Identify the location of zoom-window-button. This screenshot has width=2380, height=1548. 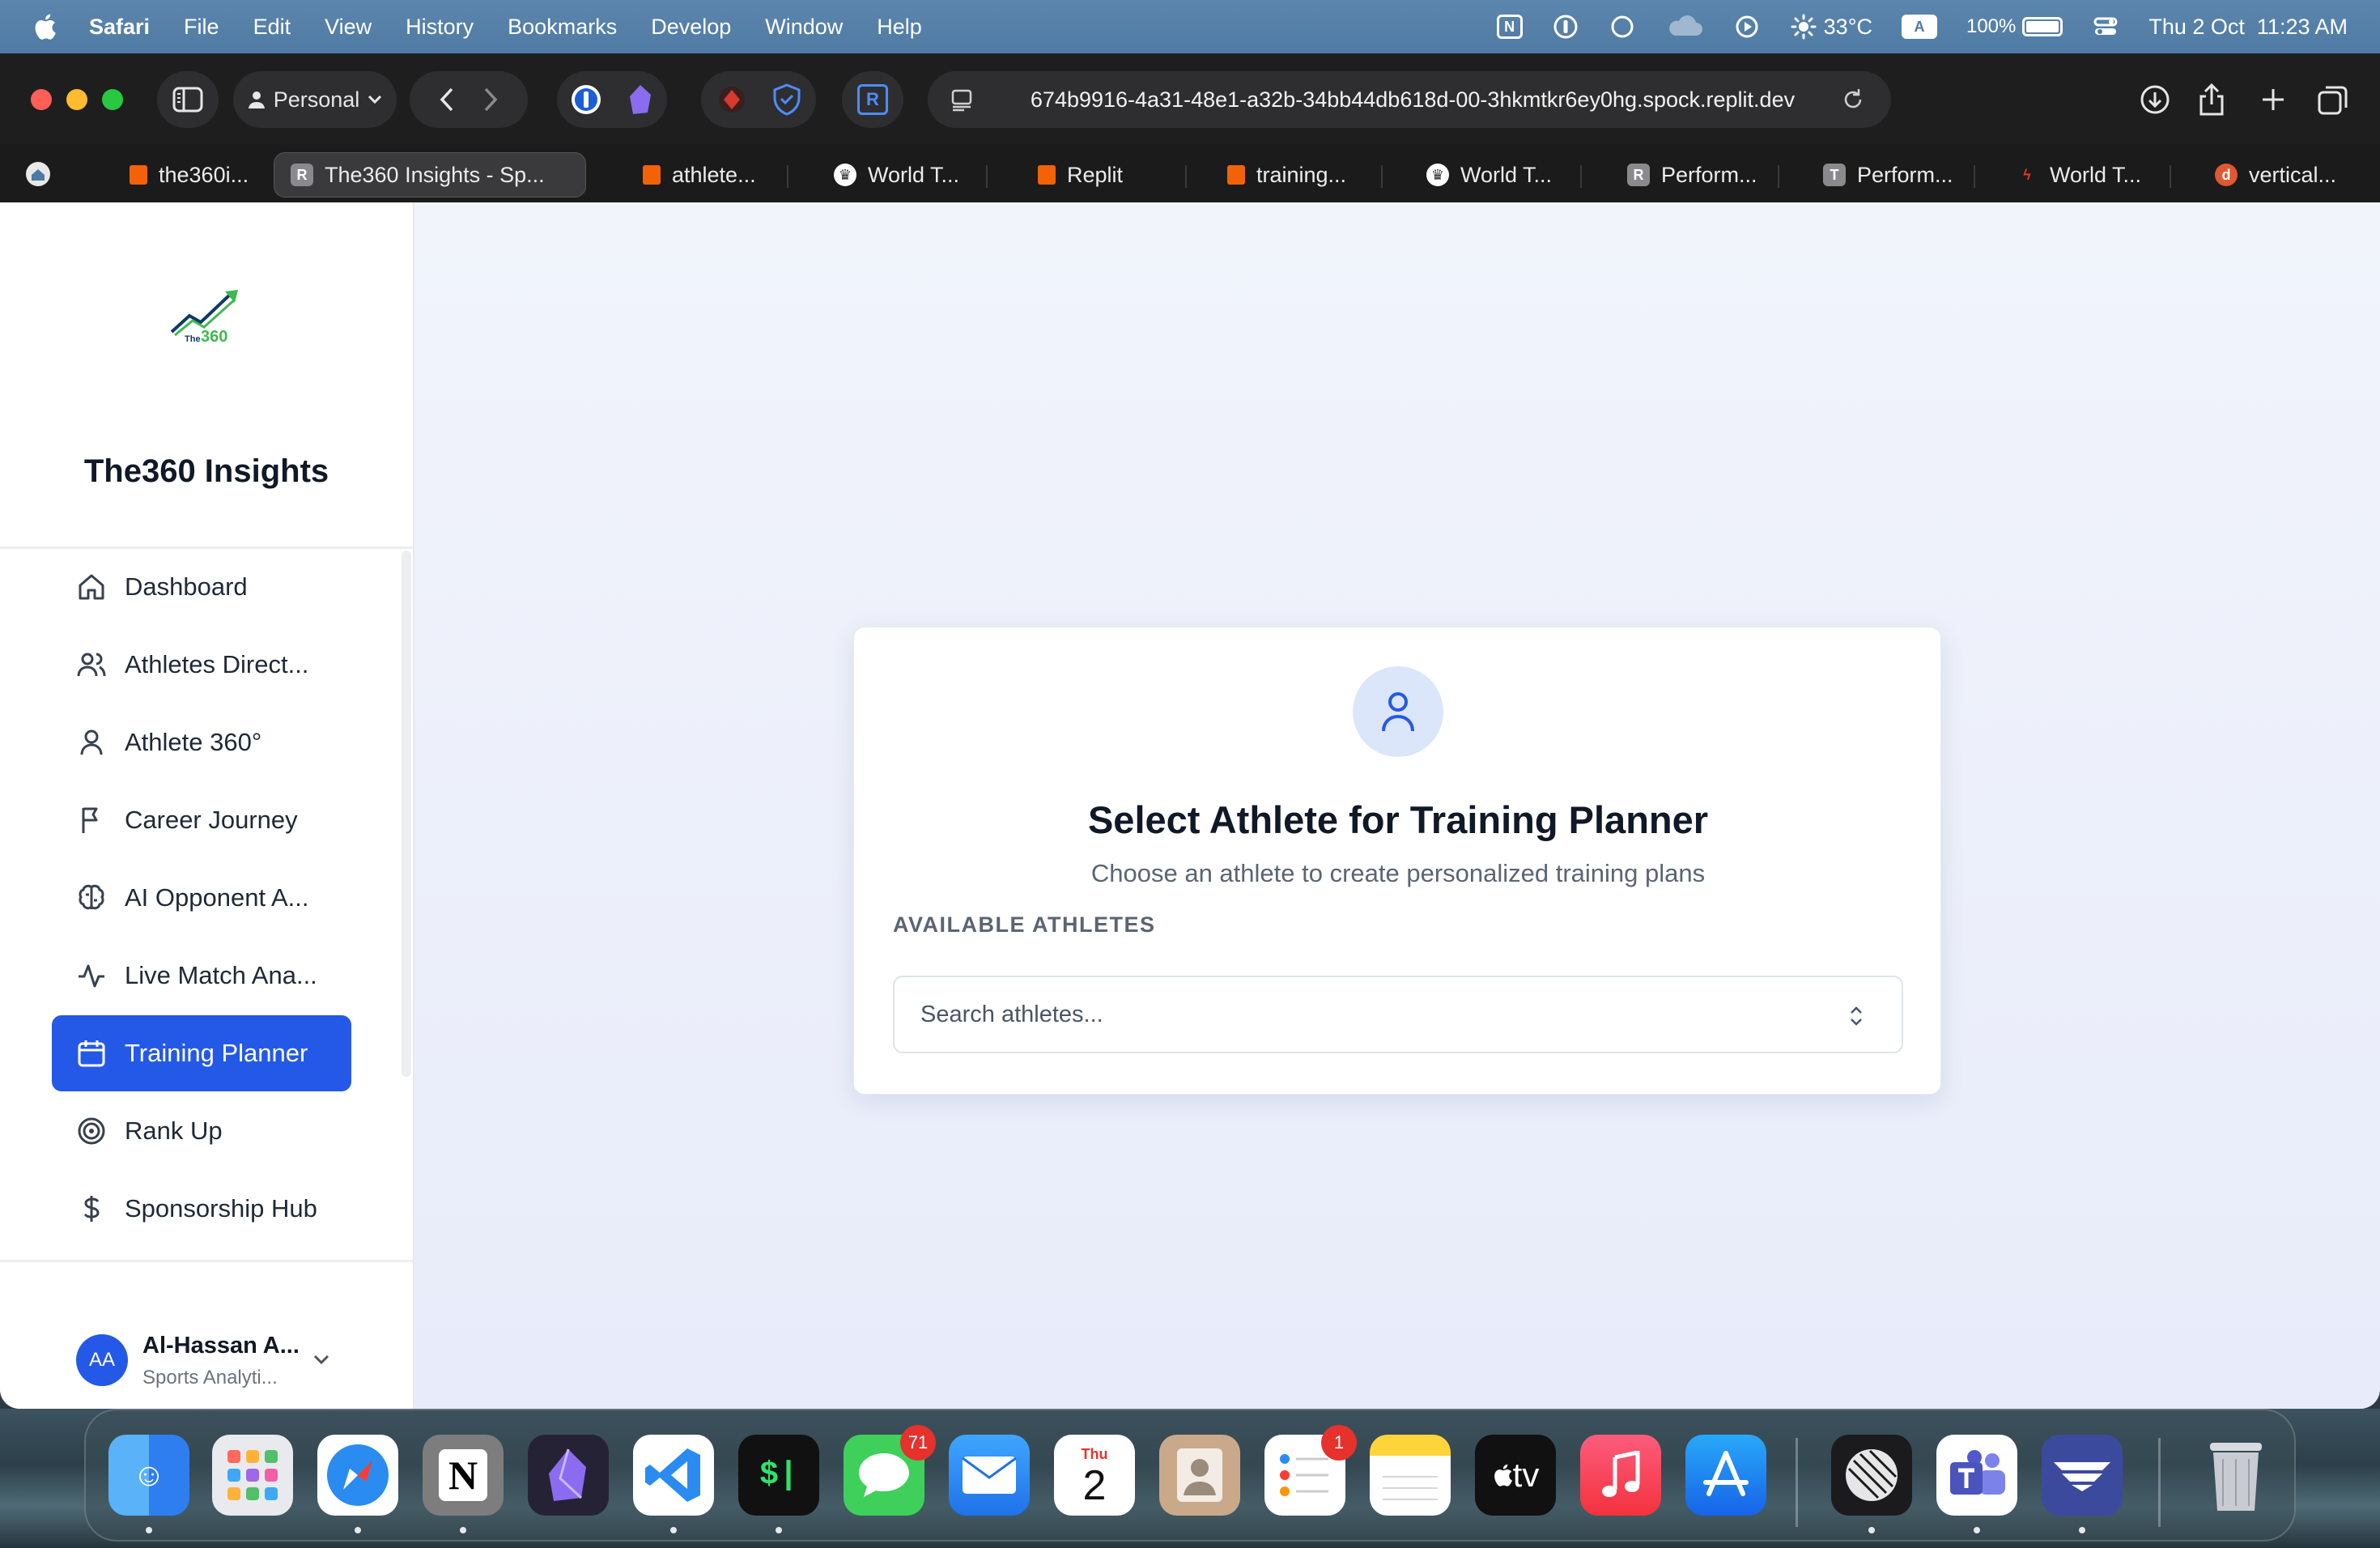
(112, 100).